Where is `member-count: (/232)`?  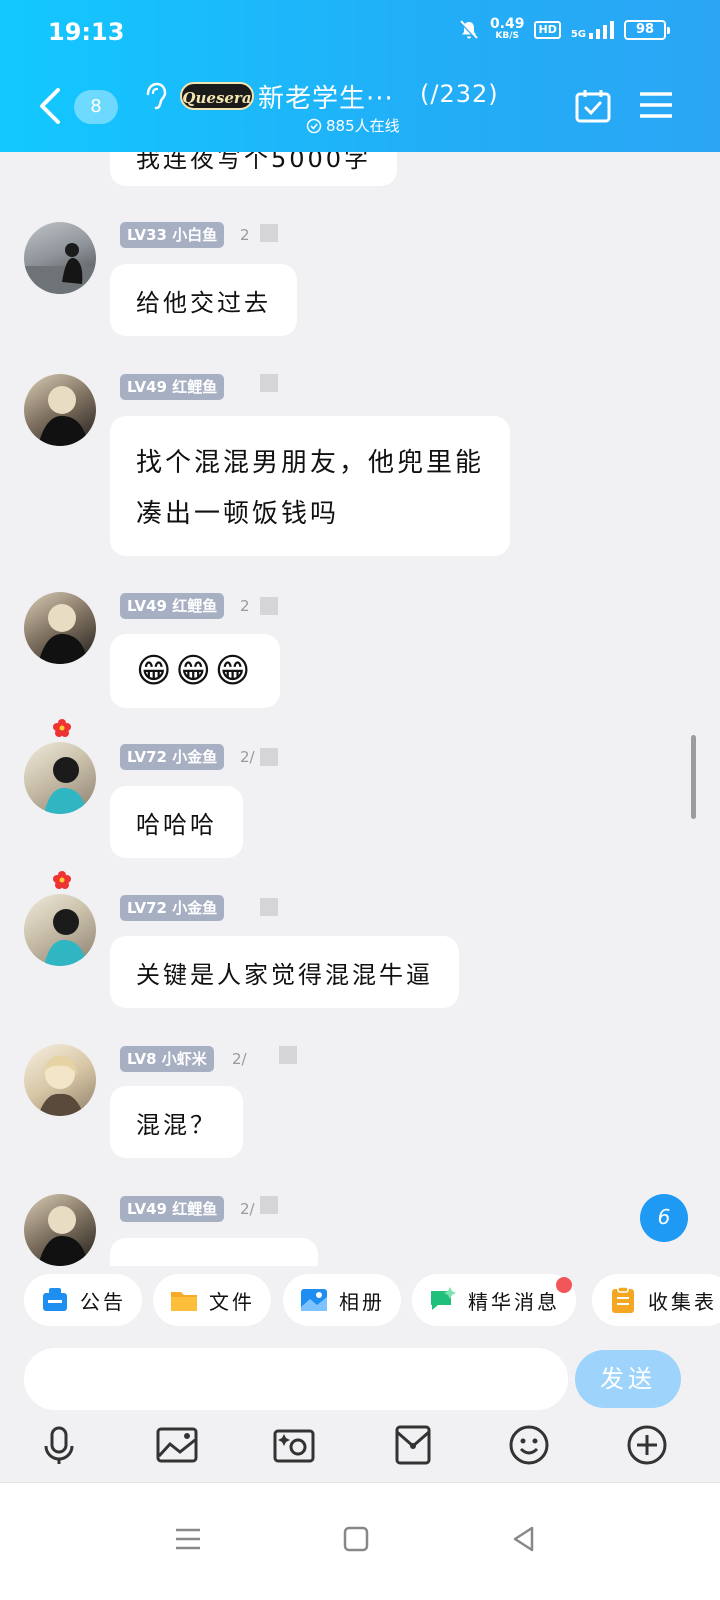 member-count: (/232) is located at coordinates (459, 94).